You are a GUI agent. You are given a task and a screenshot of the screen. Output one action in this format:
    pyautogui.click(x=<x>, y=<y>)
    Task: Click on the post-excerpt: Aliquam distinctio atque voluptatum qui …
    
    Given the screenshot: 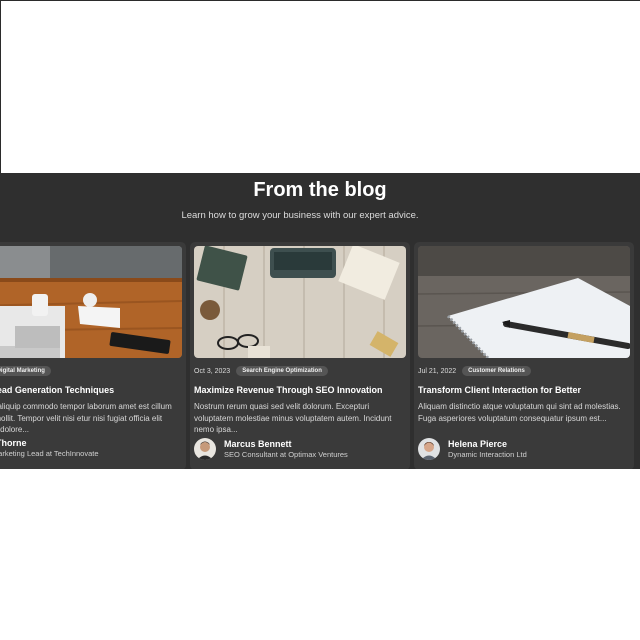 What is the action you would take?
    pyautogui.click(x=519, y=412)
    